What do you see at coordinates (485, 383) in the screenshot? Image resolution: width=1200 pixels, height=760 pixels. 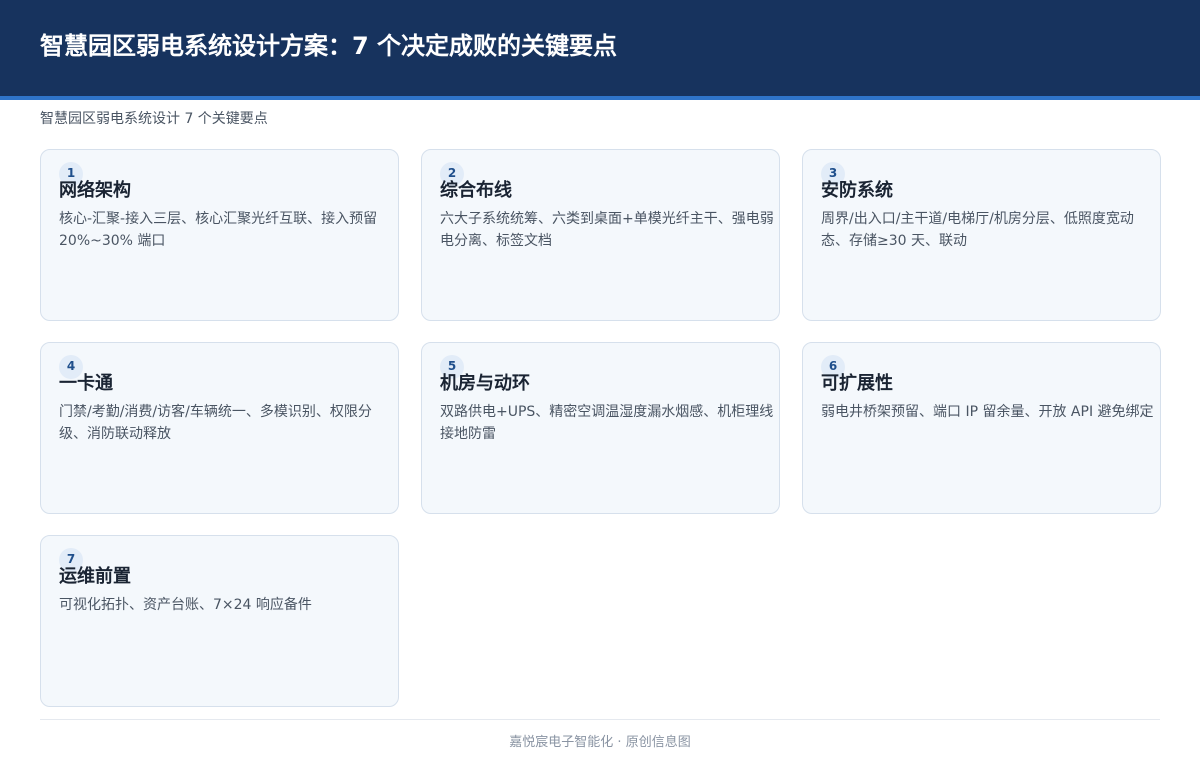 I see `card-title: 机房与动环` at bounding box center [485, 383].